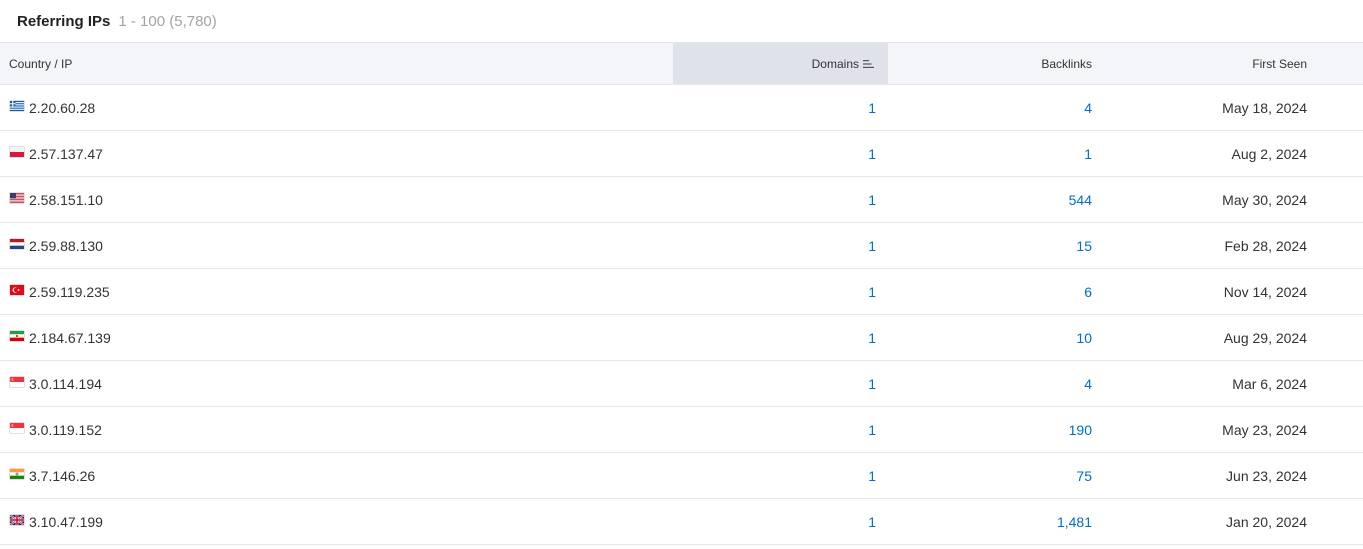 The image size is (1363, 549). Describe the element at coordinates (1088, 292) in the screenshot. I see `backlinks-link: 6` at that location.